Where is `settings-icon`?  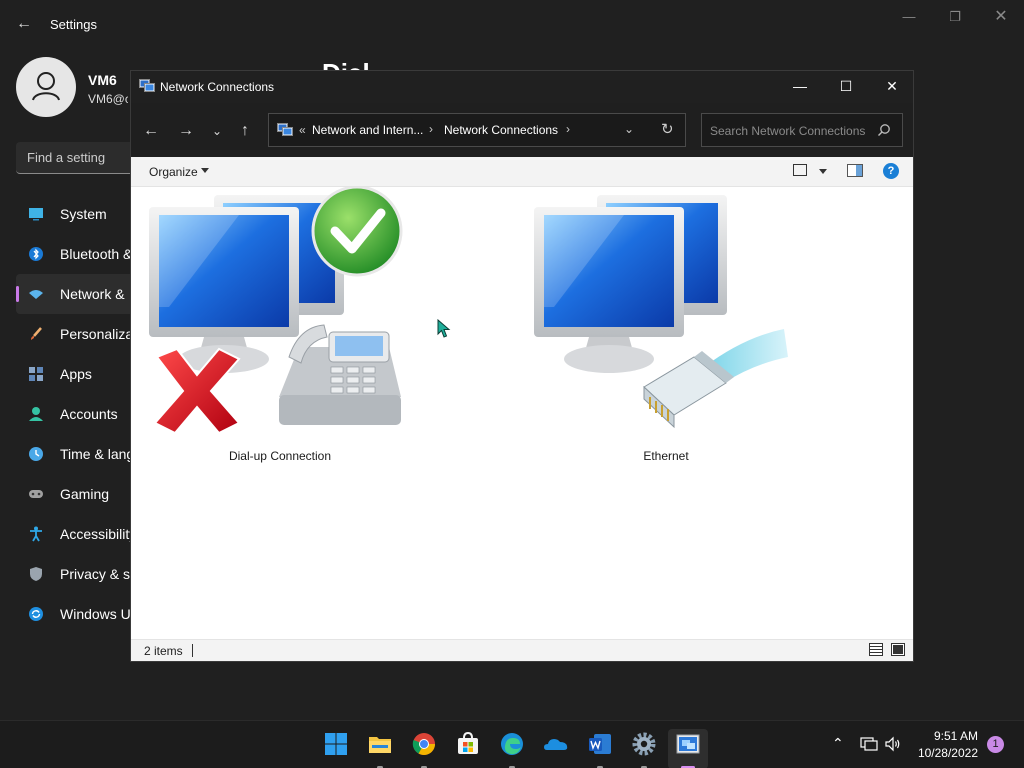
settings-icon is located at coordinates (644, 744).